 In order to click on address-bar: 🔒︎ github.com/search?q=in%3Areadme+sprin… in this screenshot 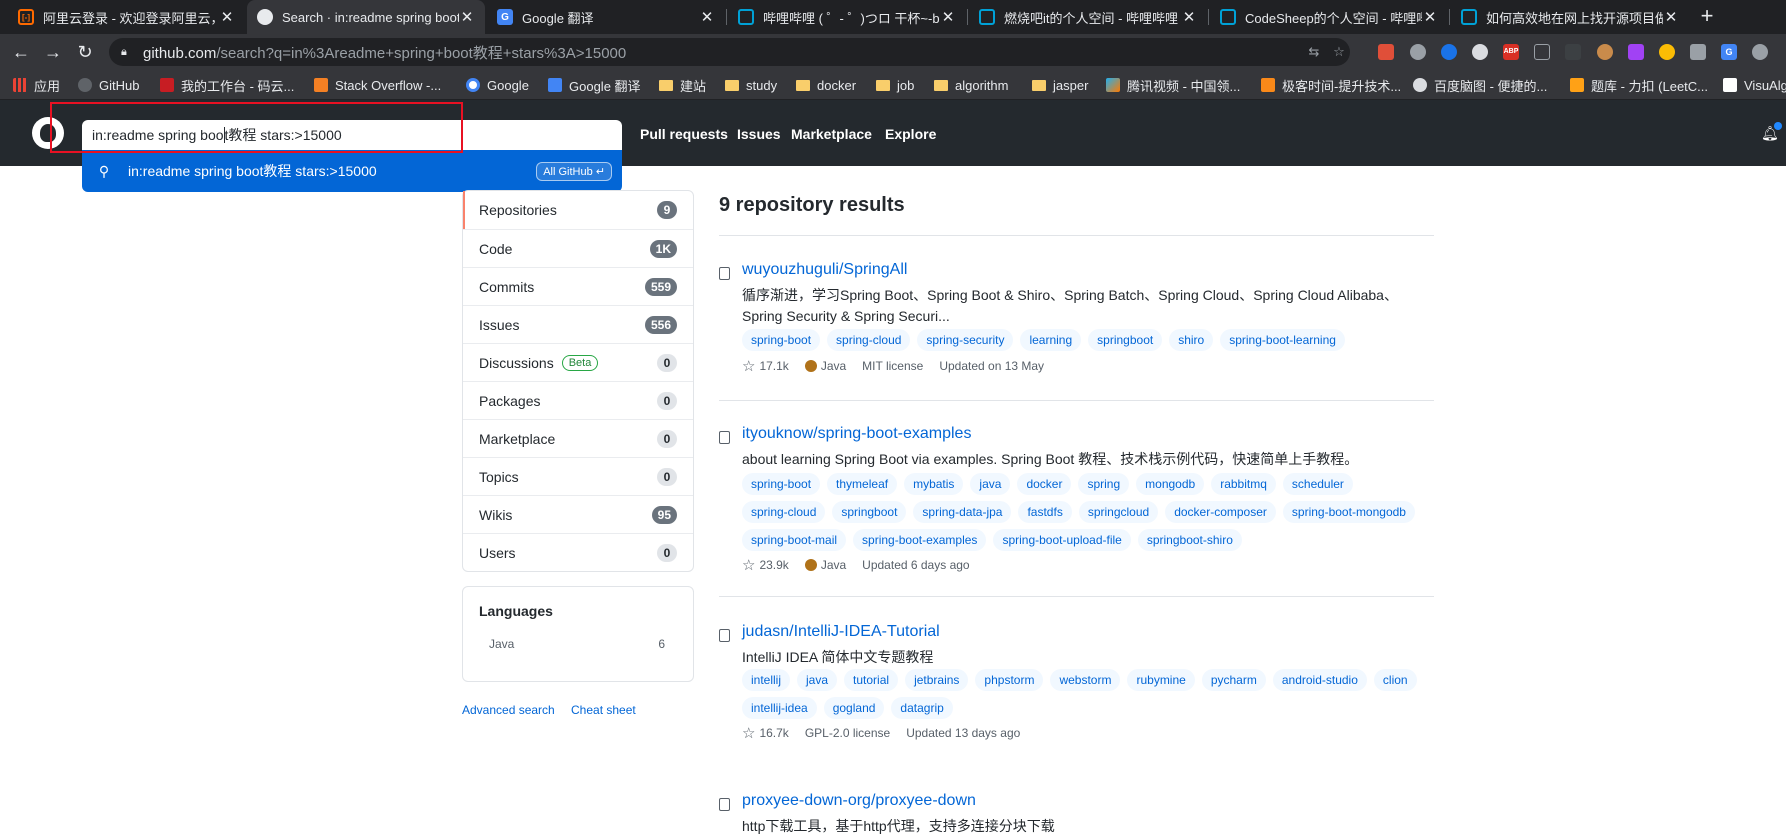, I will do `click(729, 52)`.